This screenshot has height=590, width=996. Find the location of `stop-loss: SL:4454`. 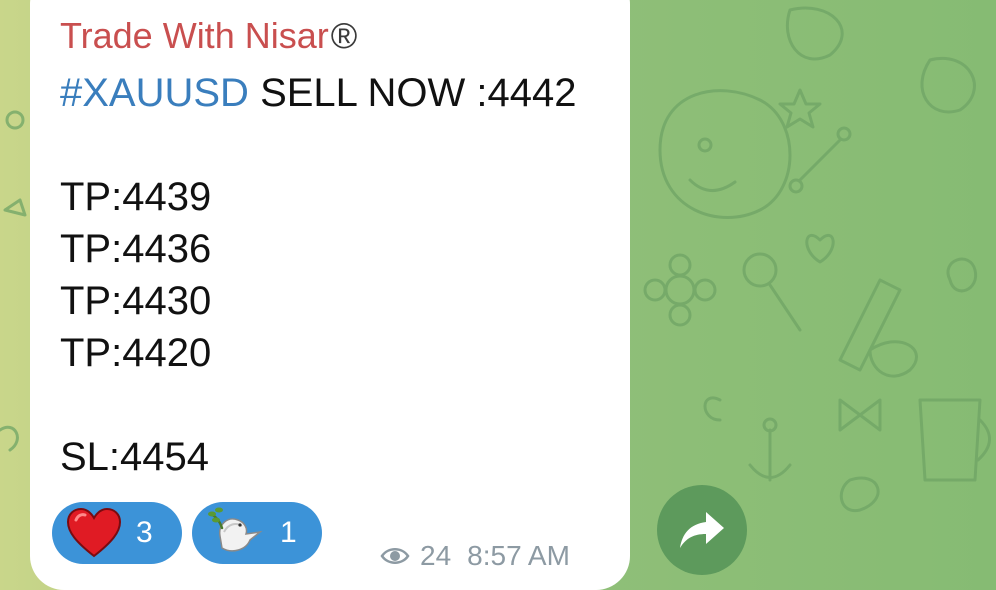

stop-loss: SL:4454 is located at coordinates (135, 457).